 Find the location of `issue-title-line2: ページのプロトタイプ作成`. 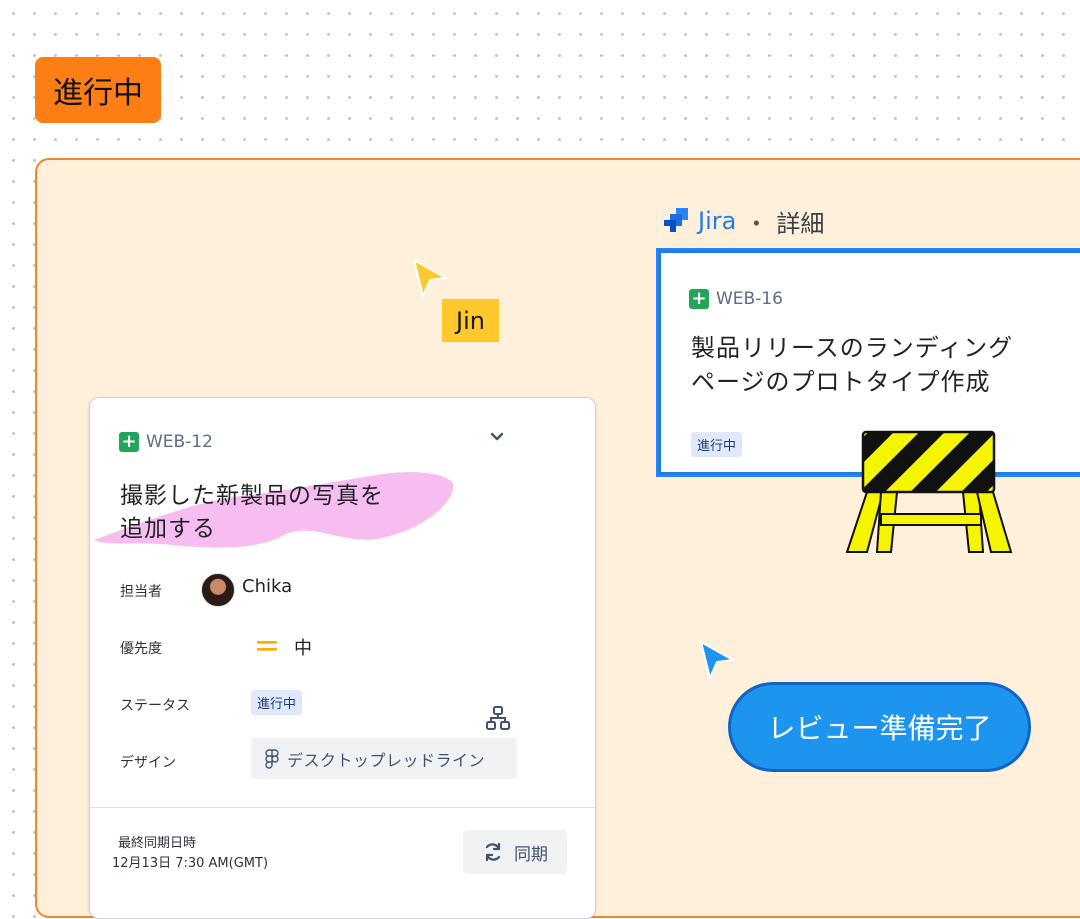

issue-title-line2: ページのプロトタイプ作成 is located at coordinates (841, 382).